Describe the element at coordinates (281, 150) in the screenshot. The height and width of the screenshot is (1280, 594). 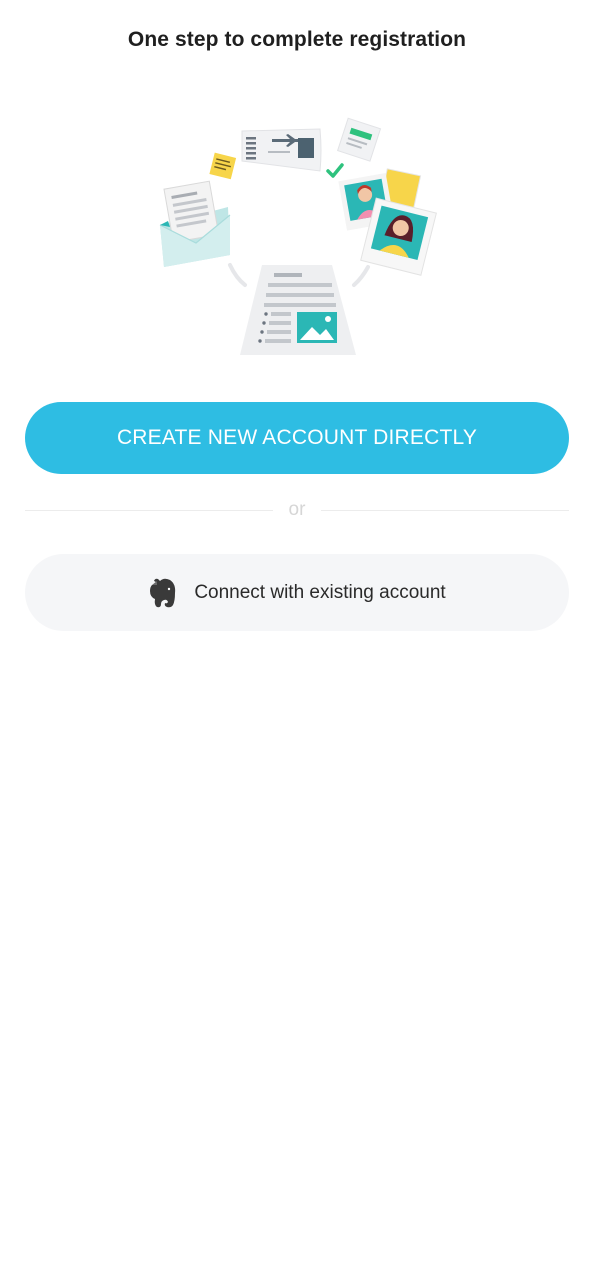
I see `ticket-icon` at that location.